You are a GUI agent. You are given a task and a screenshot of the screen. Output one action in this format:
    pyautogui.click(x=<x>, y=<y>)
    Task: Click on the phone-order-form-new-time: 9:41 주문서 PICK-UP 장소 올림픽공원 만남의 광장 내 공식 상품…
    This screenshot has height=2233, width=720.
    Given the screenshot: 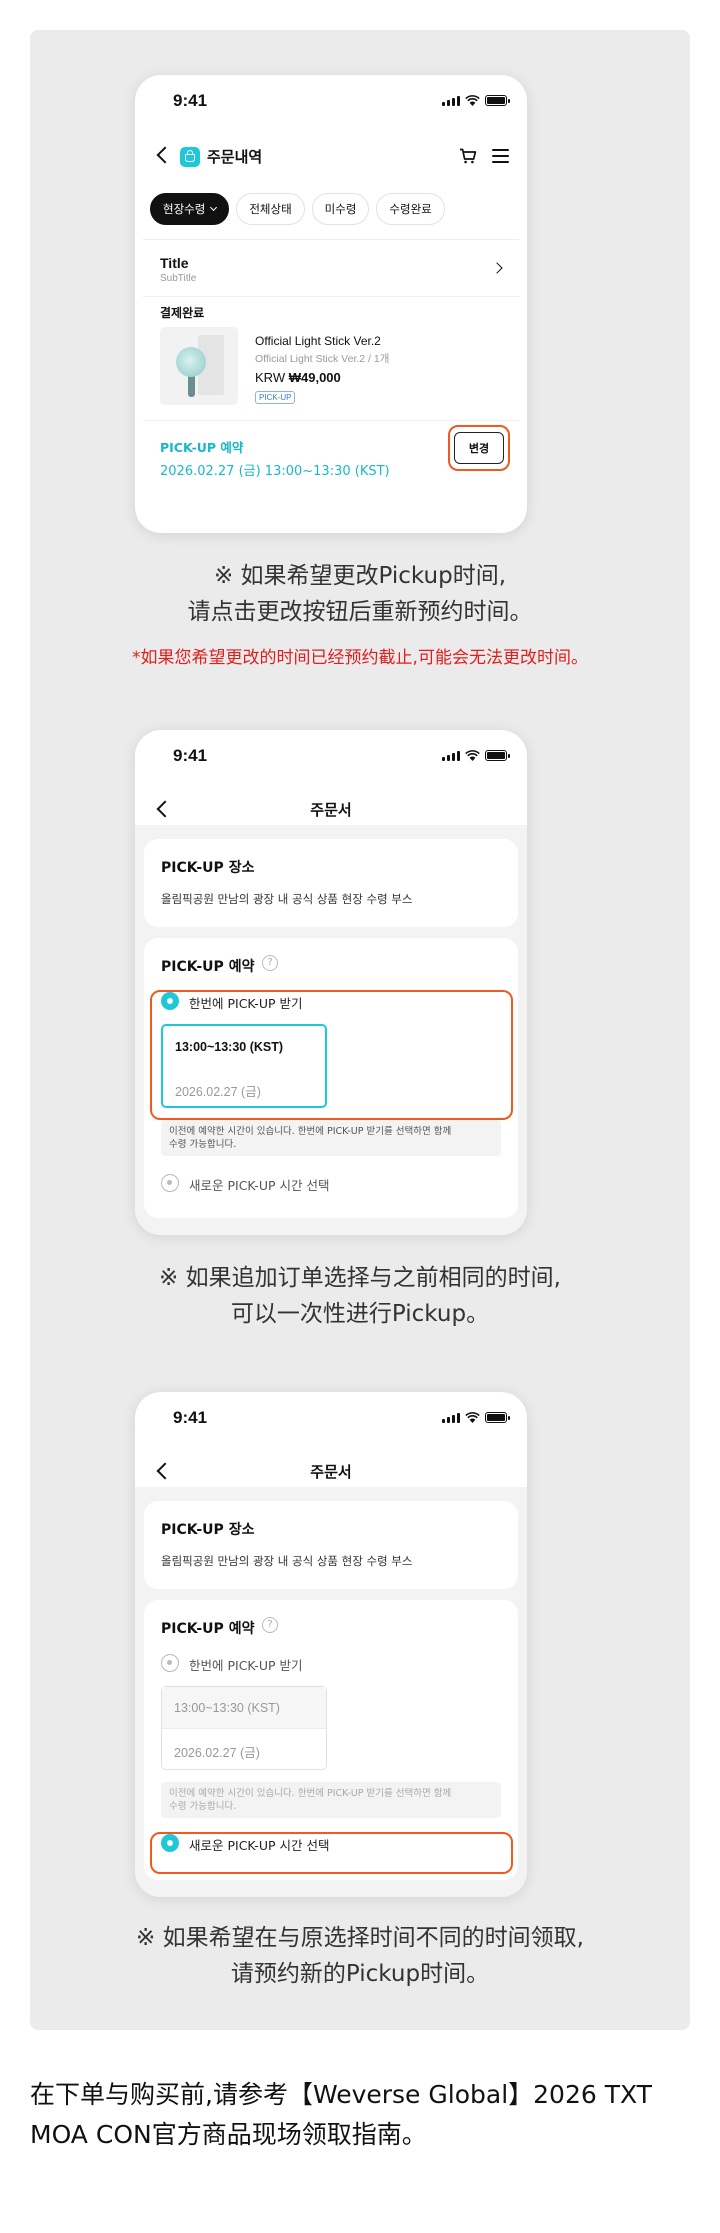 What is the action you would take?
    pyautogui.click(x=331, y=1644)
    